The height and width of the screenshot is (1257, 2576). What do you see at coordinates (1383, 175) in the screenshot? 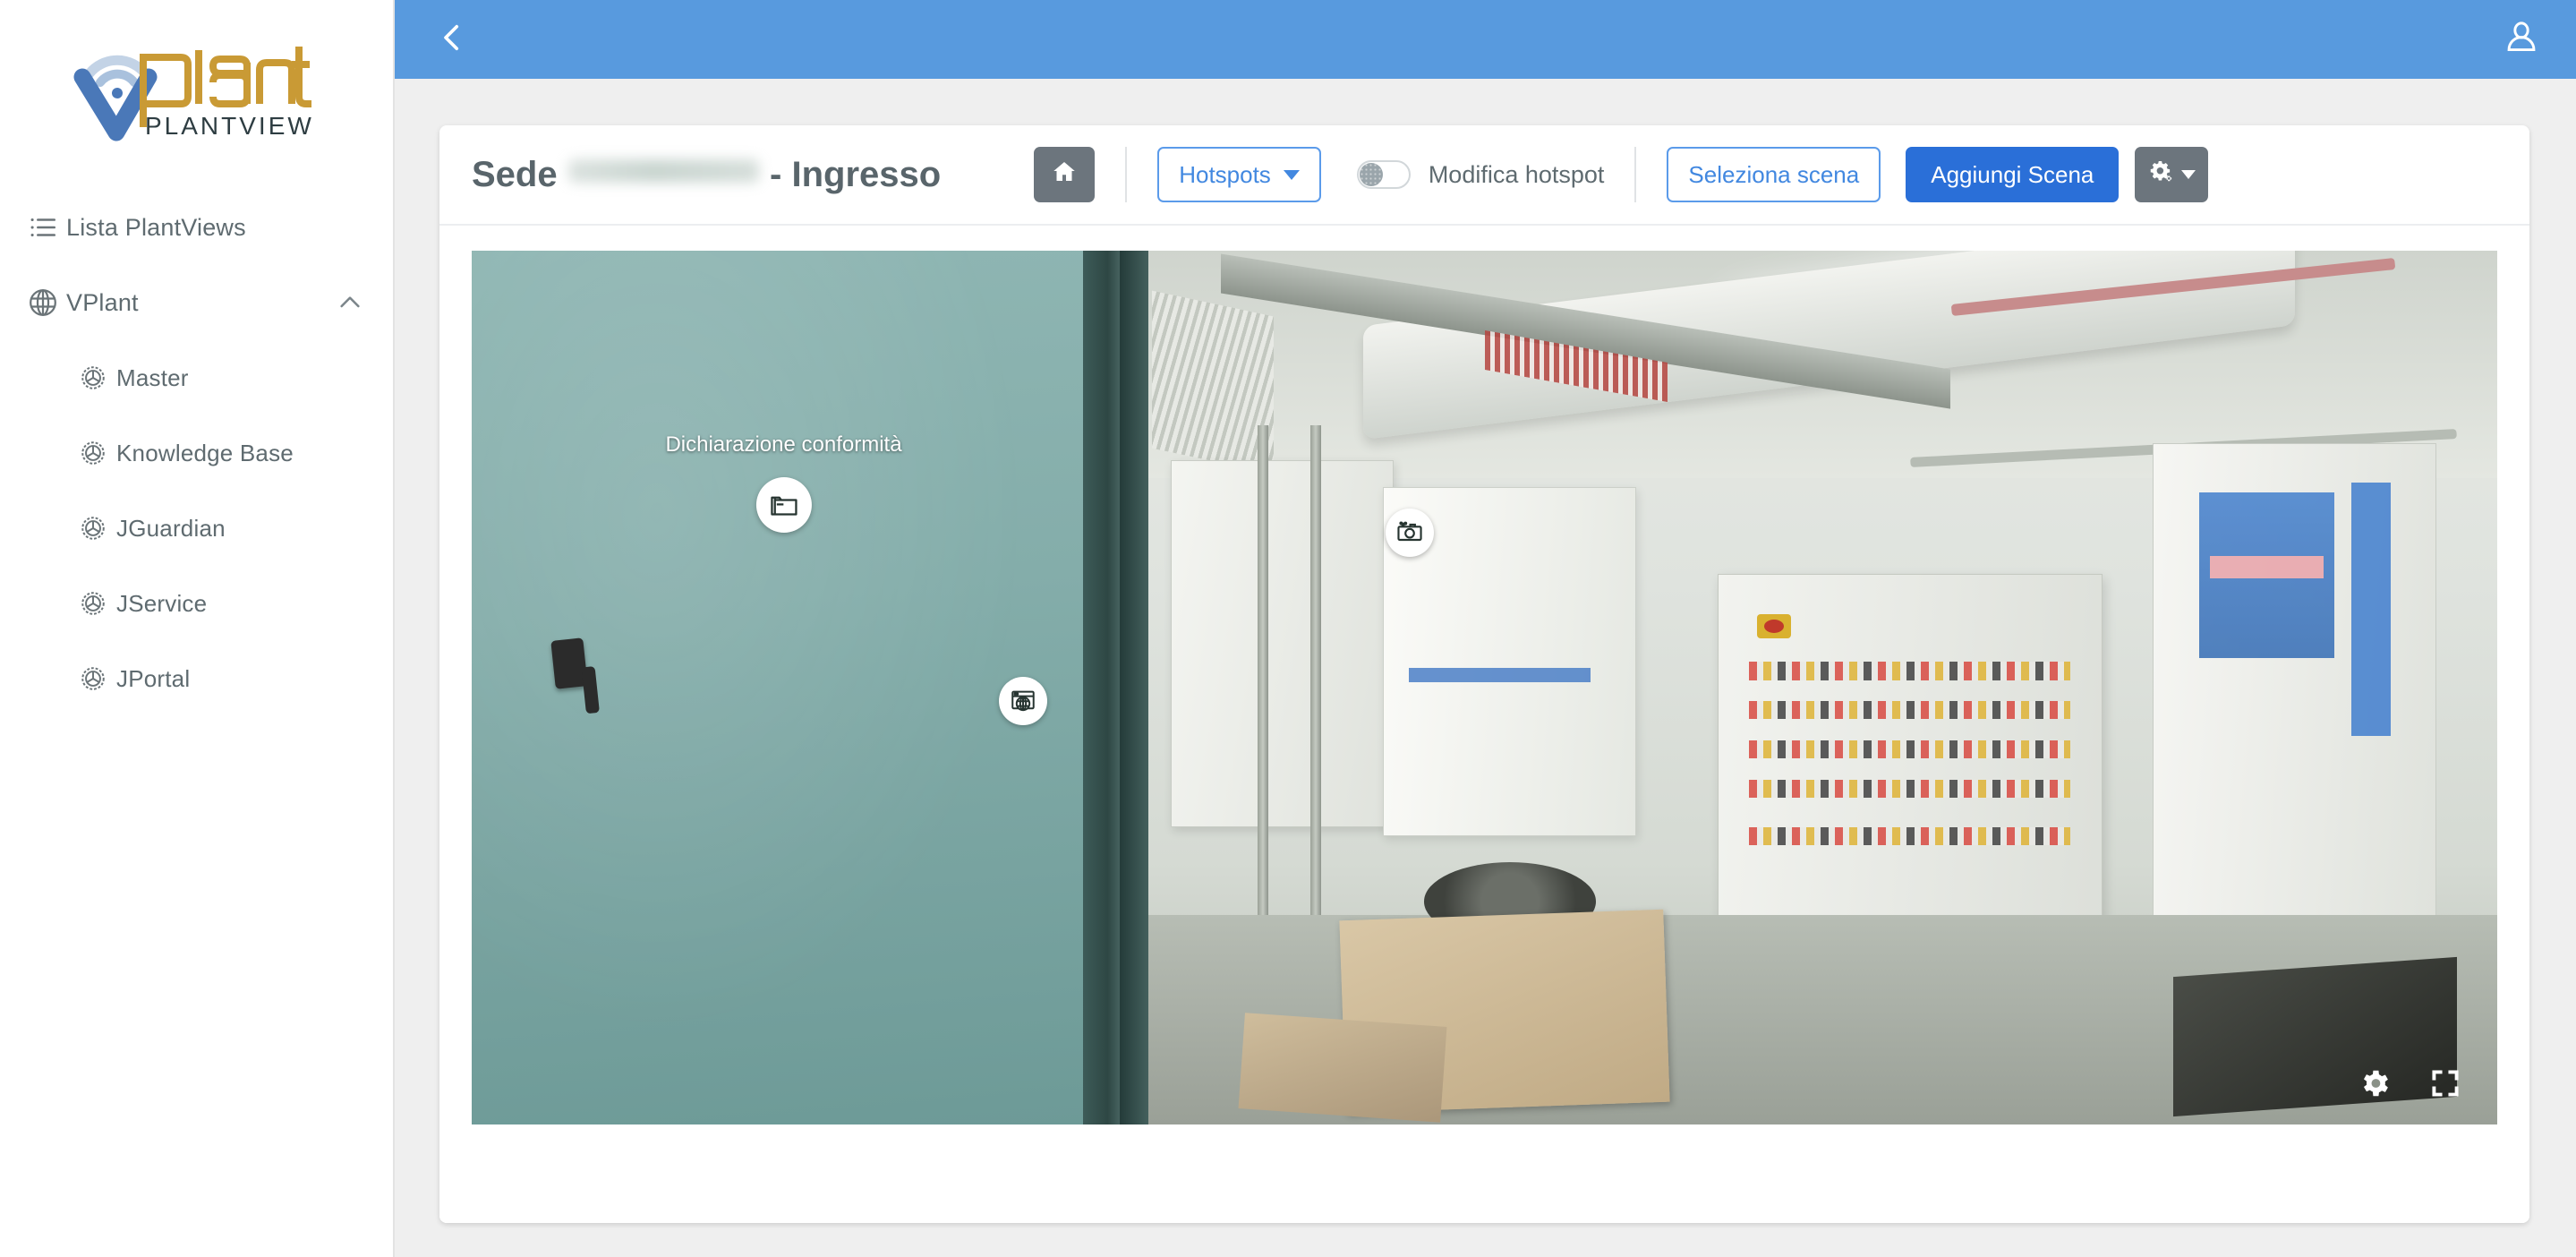
I see `edit-hotspot-toggle` at bounding box center [1383, 175].